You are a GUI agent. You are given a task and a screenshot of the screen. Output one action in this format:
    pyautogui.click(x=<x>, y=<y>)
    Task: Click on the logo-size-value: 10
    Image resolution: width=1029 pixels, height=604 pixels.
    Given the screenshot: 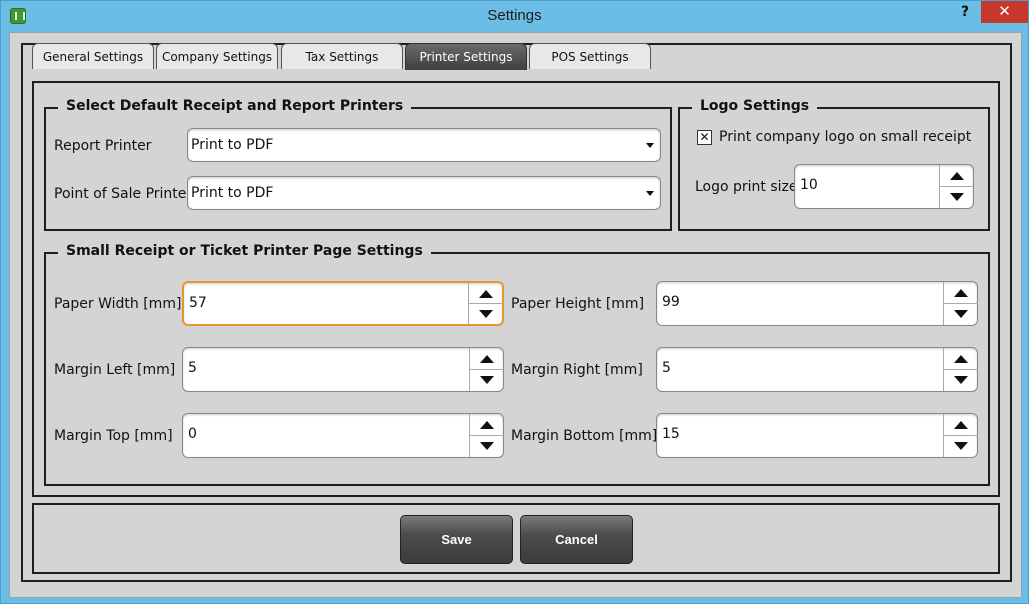 What is the action you would take?
    pyautogui.click(x=809, y=185)
    